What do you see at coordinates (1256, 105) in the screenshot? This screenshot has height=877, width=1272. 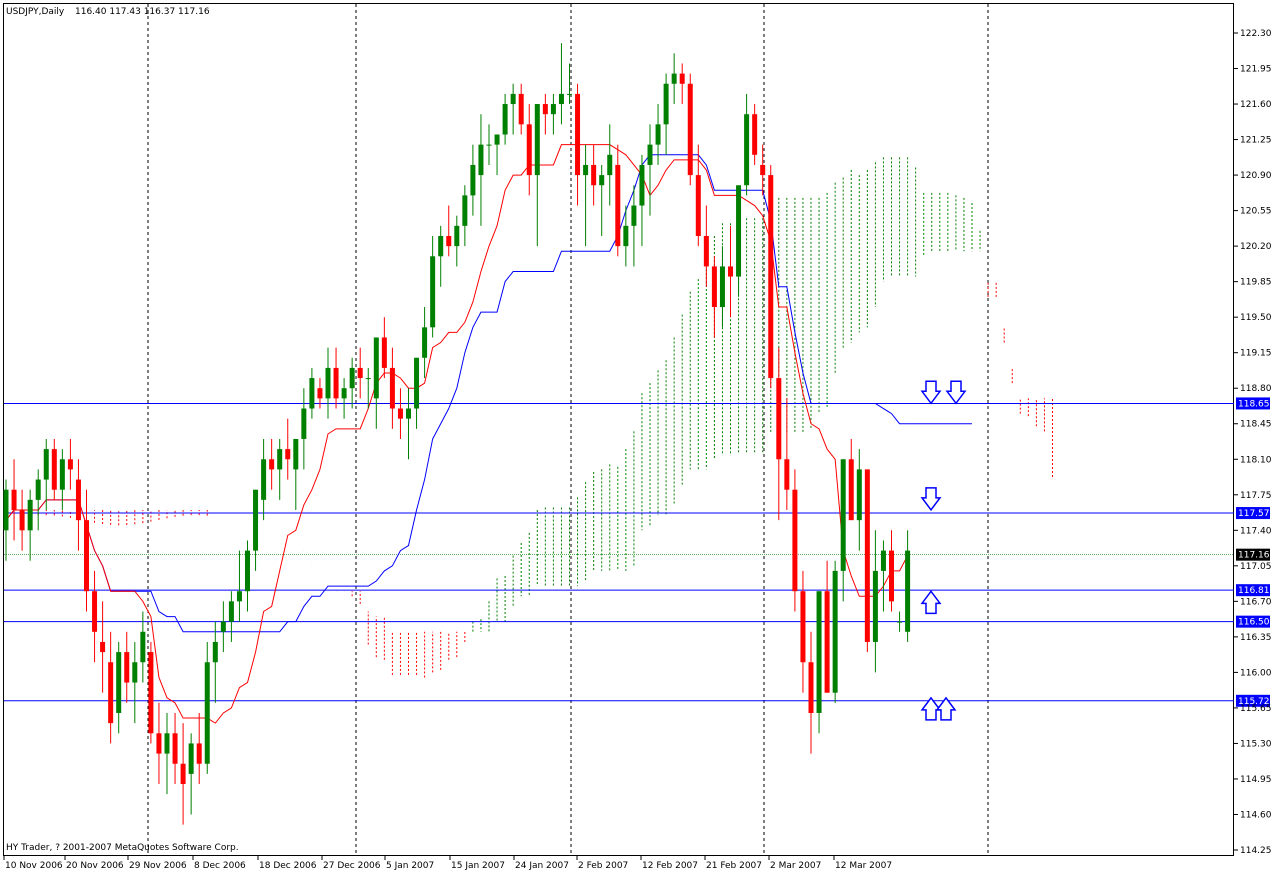 I see `y-tick-label: 121.60` at bounding box center [1256, 105].